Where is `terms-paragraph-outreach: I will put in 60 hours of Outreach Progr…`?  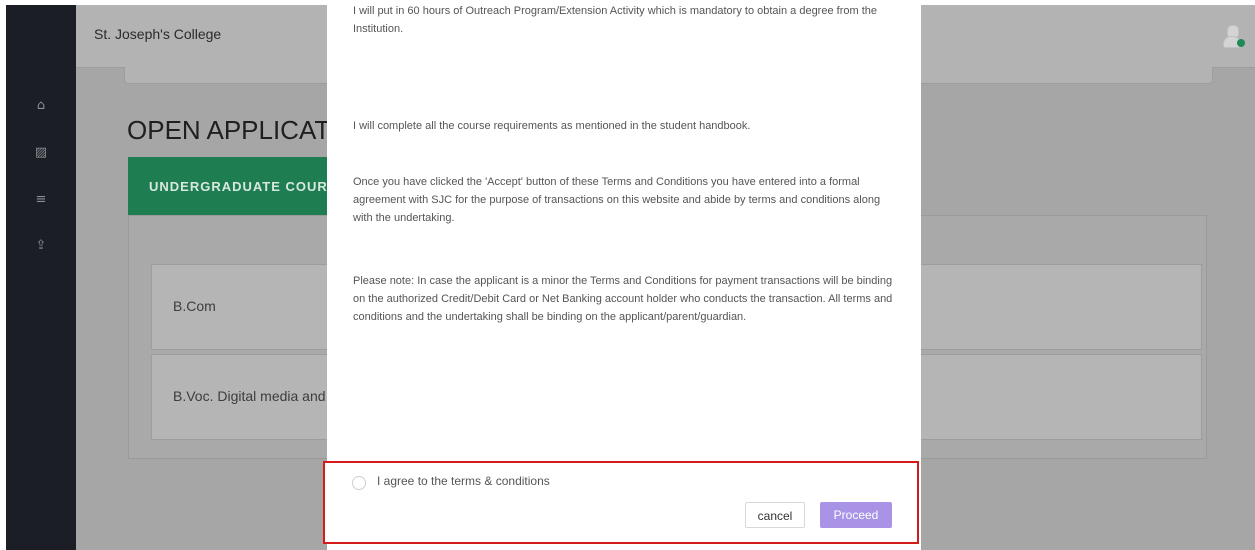
terms-paragraph-outreach: I will put in 60 hours of Outreach Progr… is located at coordinates (615, 20).